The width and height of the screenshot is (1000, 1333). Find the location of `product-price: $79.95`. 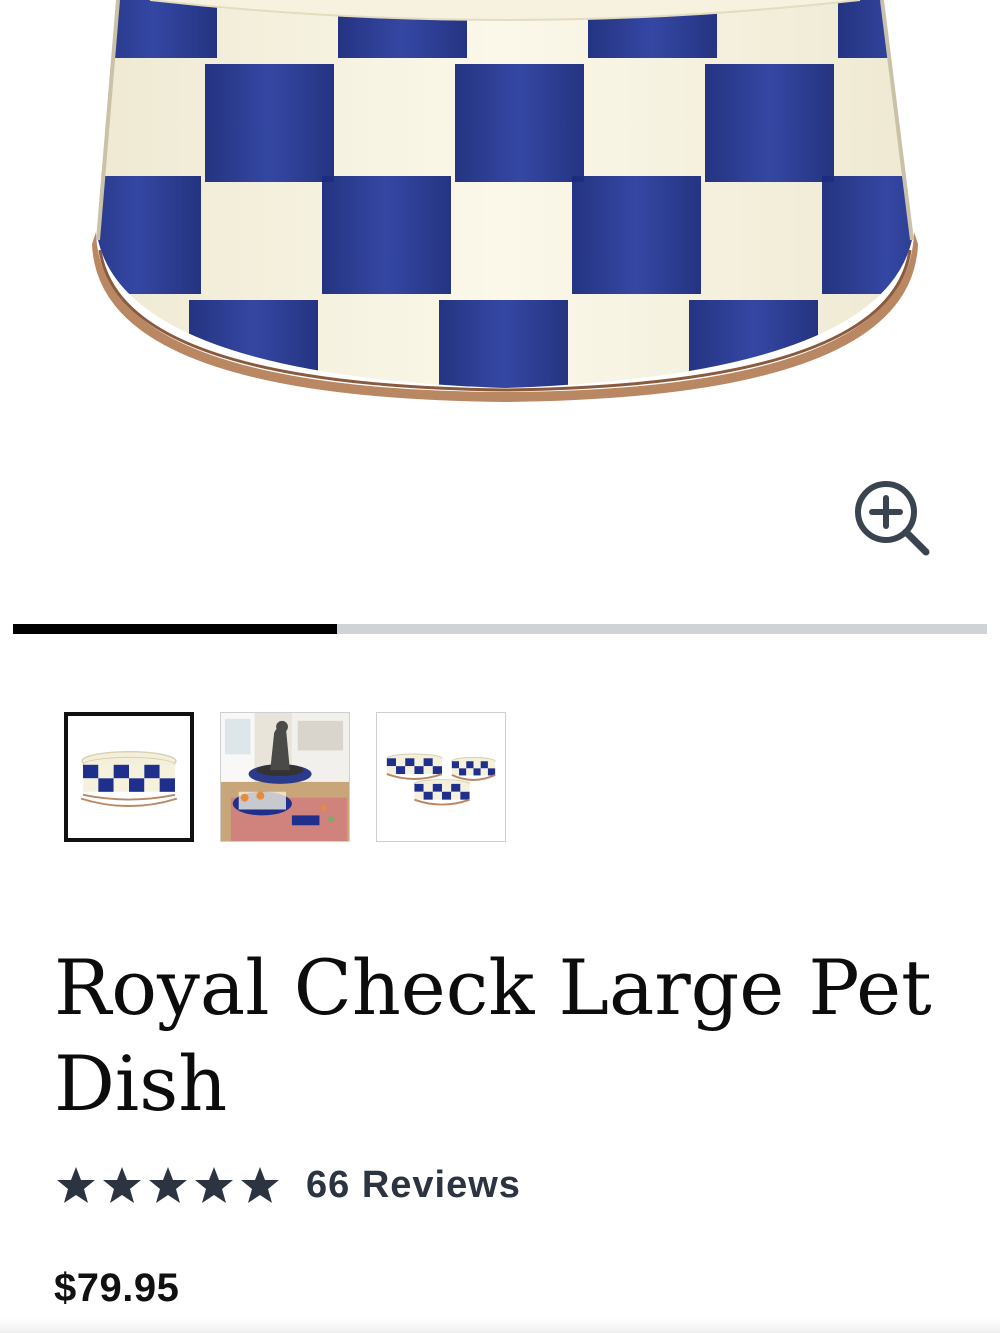

product-price: $79.95 is located at coordinates (117, 1288).